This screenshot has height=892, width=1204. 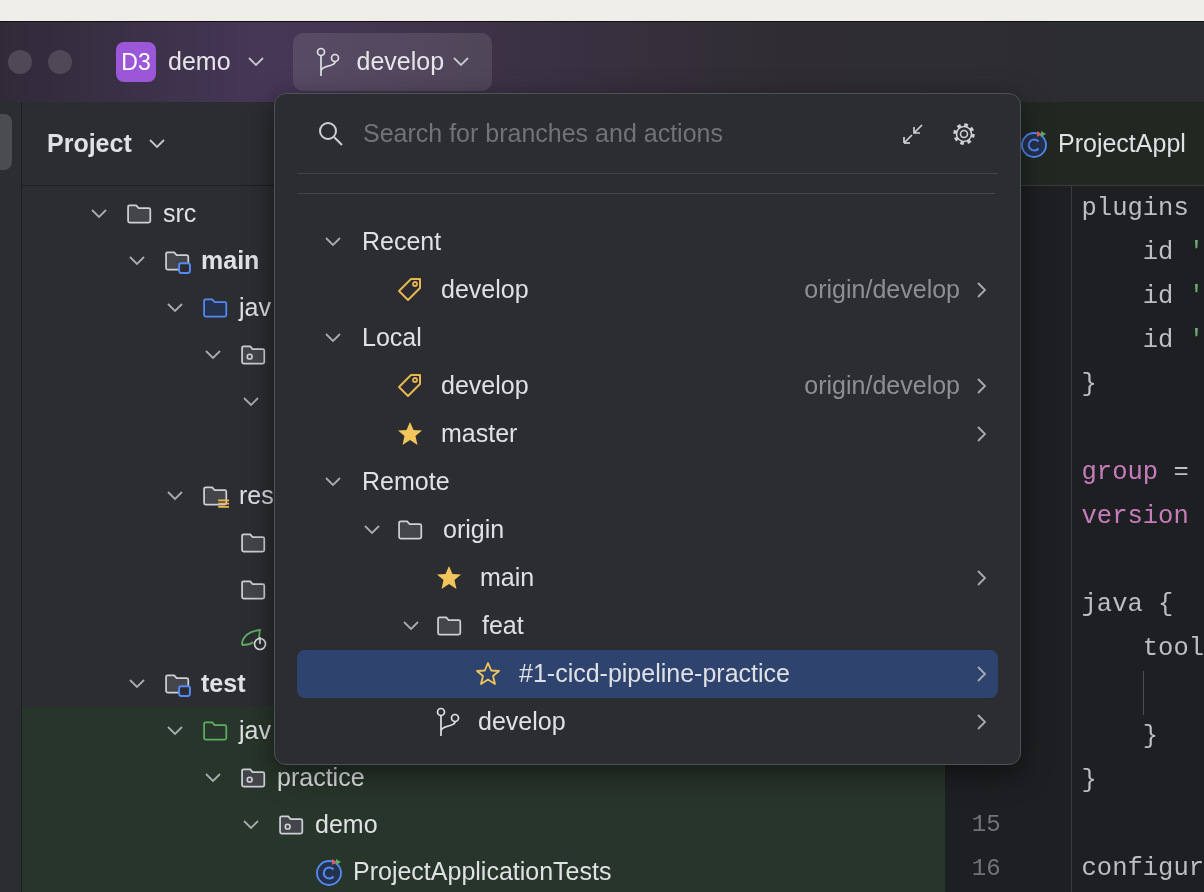 I want to click on code-line: java {, so click(x=1127, y=604).